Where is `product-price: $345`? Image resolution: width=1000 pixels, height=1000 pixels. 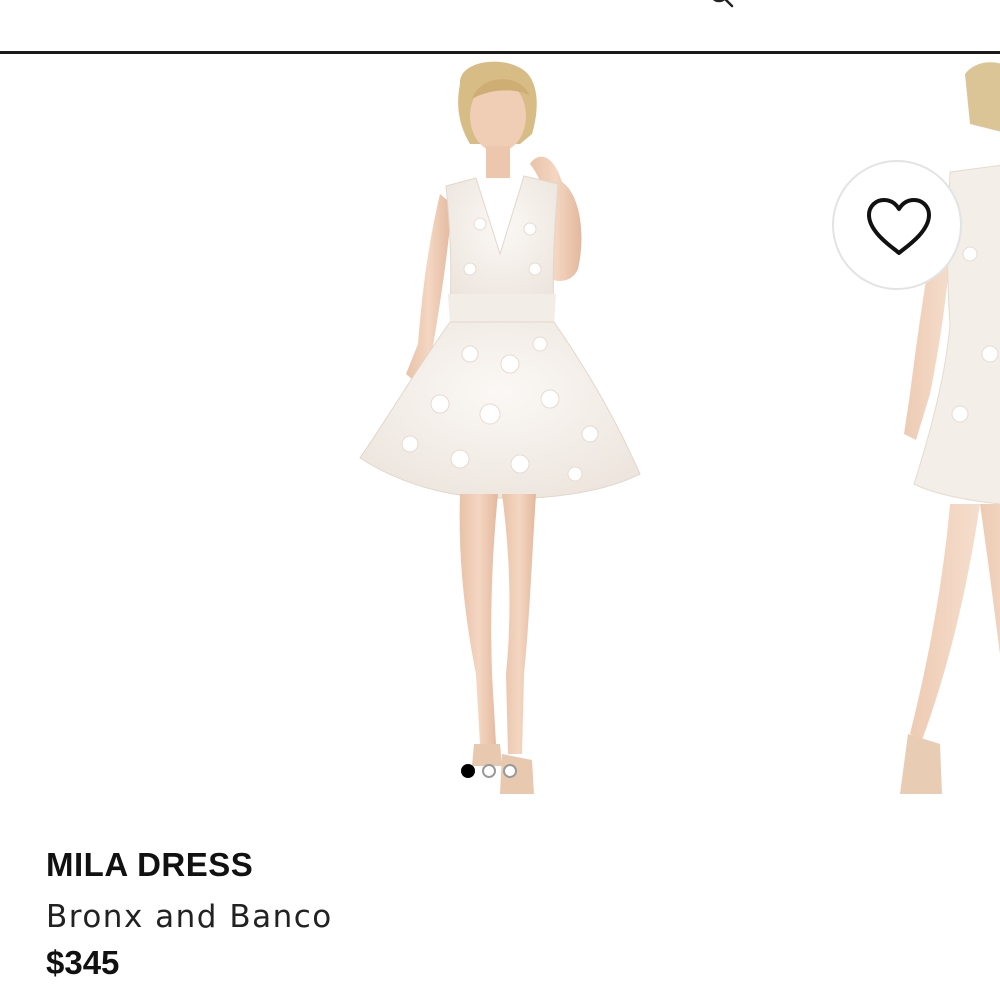 product-price: $345 is located at coordinates (83, 962).